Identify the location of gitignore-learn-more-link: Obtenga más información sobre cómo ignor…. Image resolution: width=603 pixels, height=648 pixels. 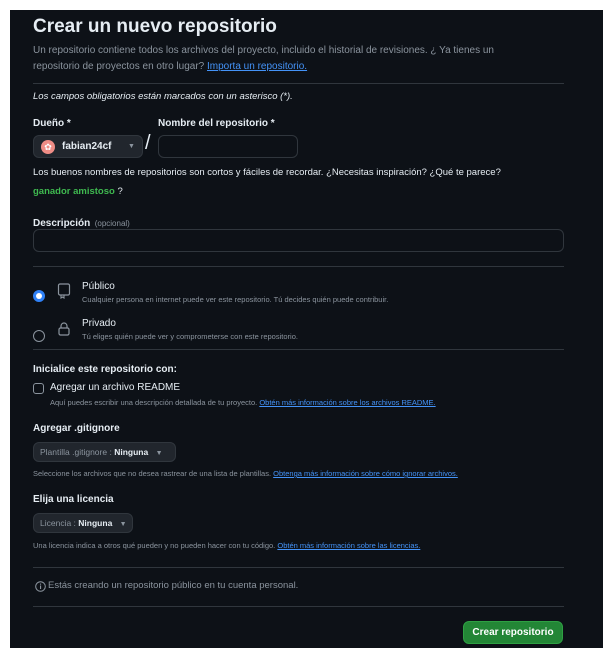
(365, 473).